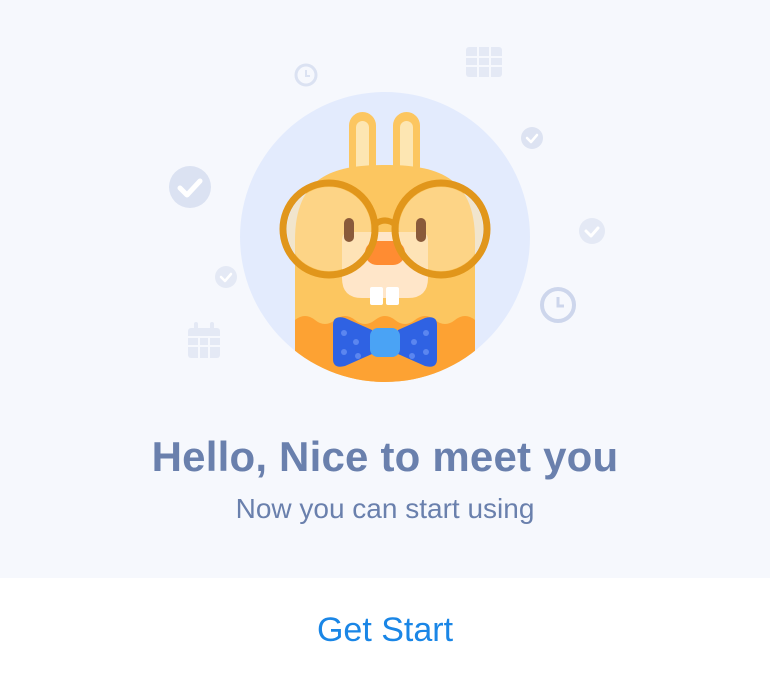 The image size is (770, 678). I want to click on welcome-title: Hello, Nice to meet you, so click(385, 456).